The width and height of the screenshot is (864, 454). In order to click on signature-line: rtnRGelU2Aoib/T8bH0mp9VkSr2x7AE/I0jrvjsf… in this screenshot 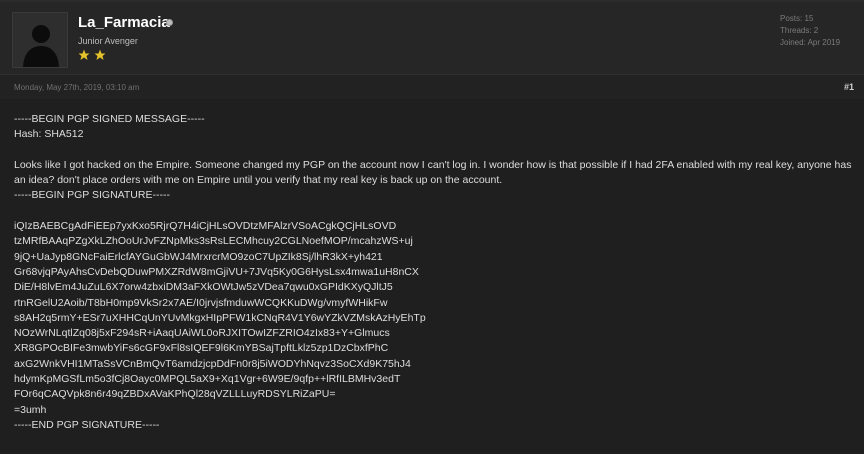, I will do `click(201, 302)`.